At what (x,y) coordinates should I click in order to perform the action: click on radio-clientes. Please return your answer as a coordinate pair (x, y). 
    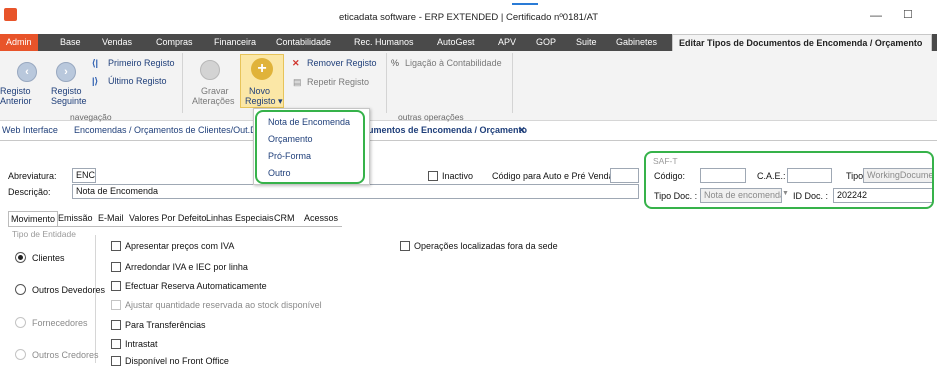
    Looking at the image, I should click on (20, 257).